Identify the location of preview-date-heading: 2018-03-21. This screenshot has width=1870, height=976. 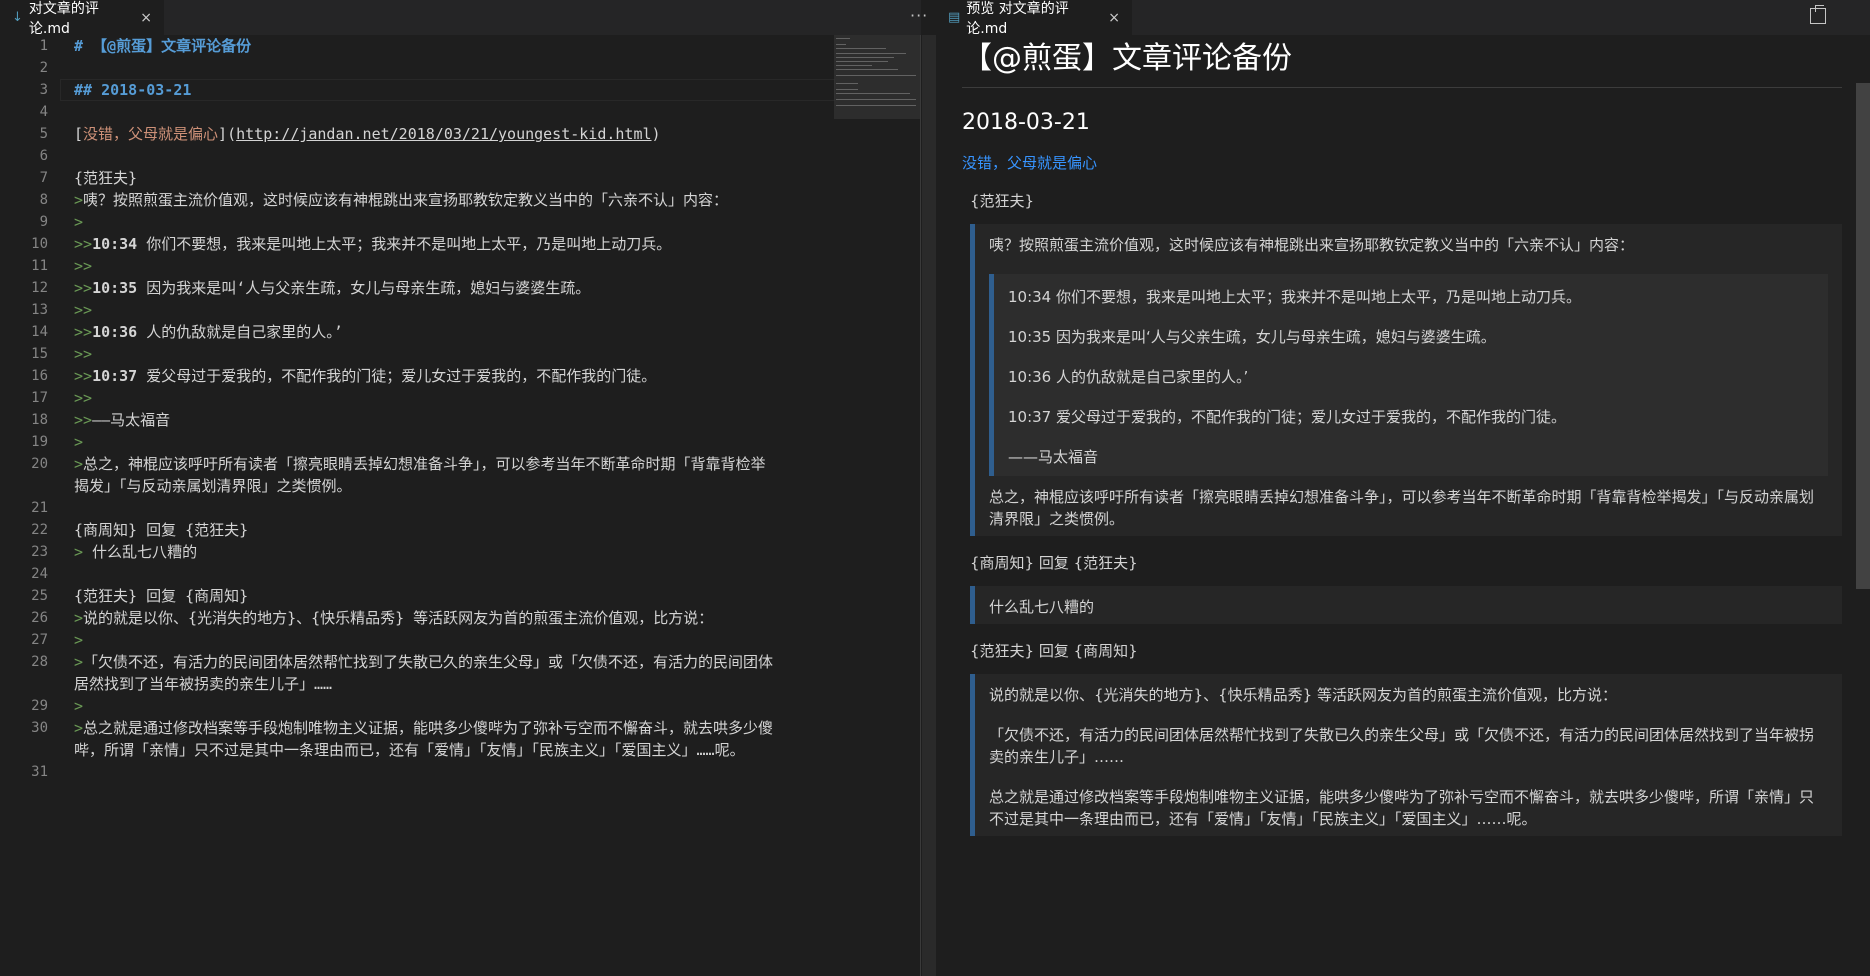
(1026, 122).